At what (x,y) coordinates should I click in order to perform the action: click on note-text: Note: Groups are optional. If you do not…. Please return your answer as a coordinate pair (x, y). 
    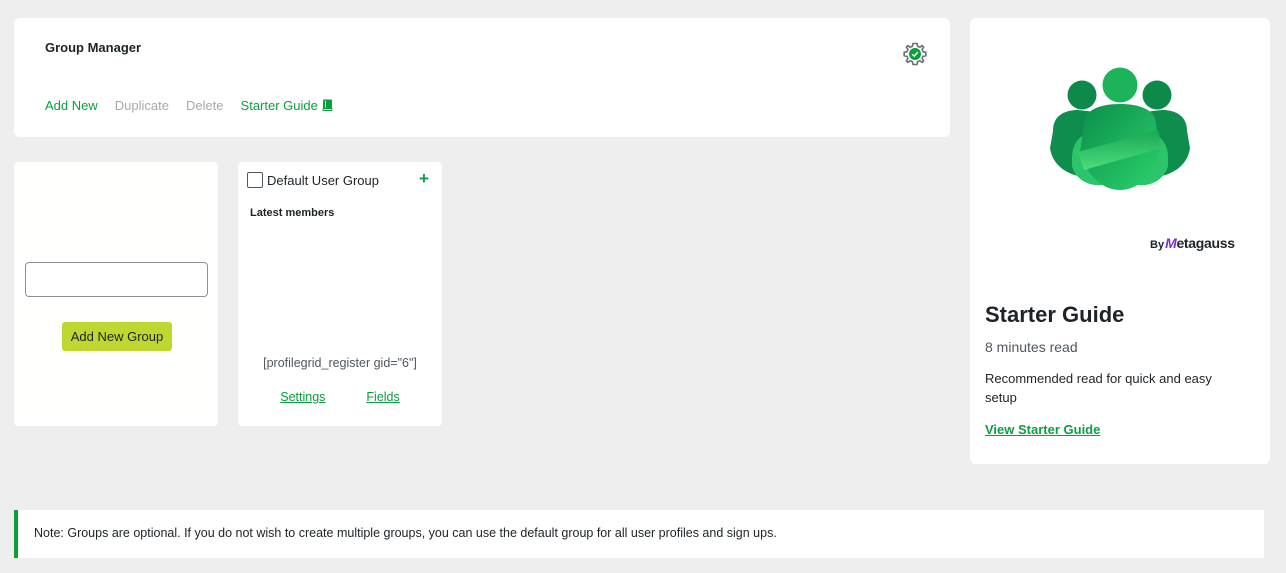
    Looking at the image, I should click on (405, 533).